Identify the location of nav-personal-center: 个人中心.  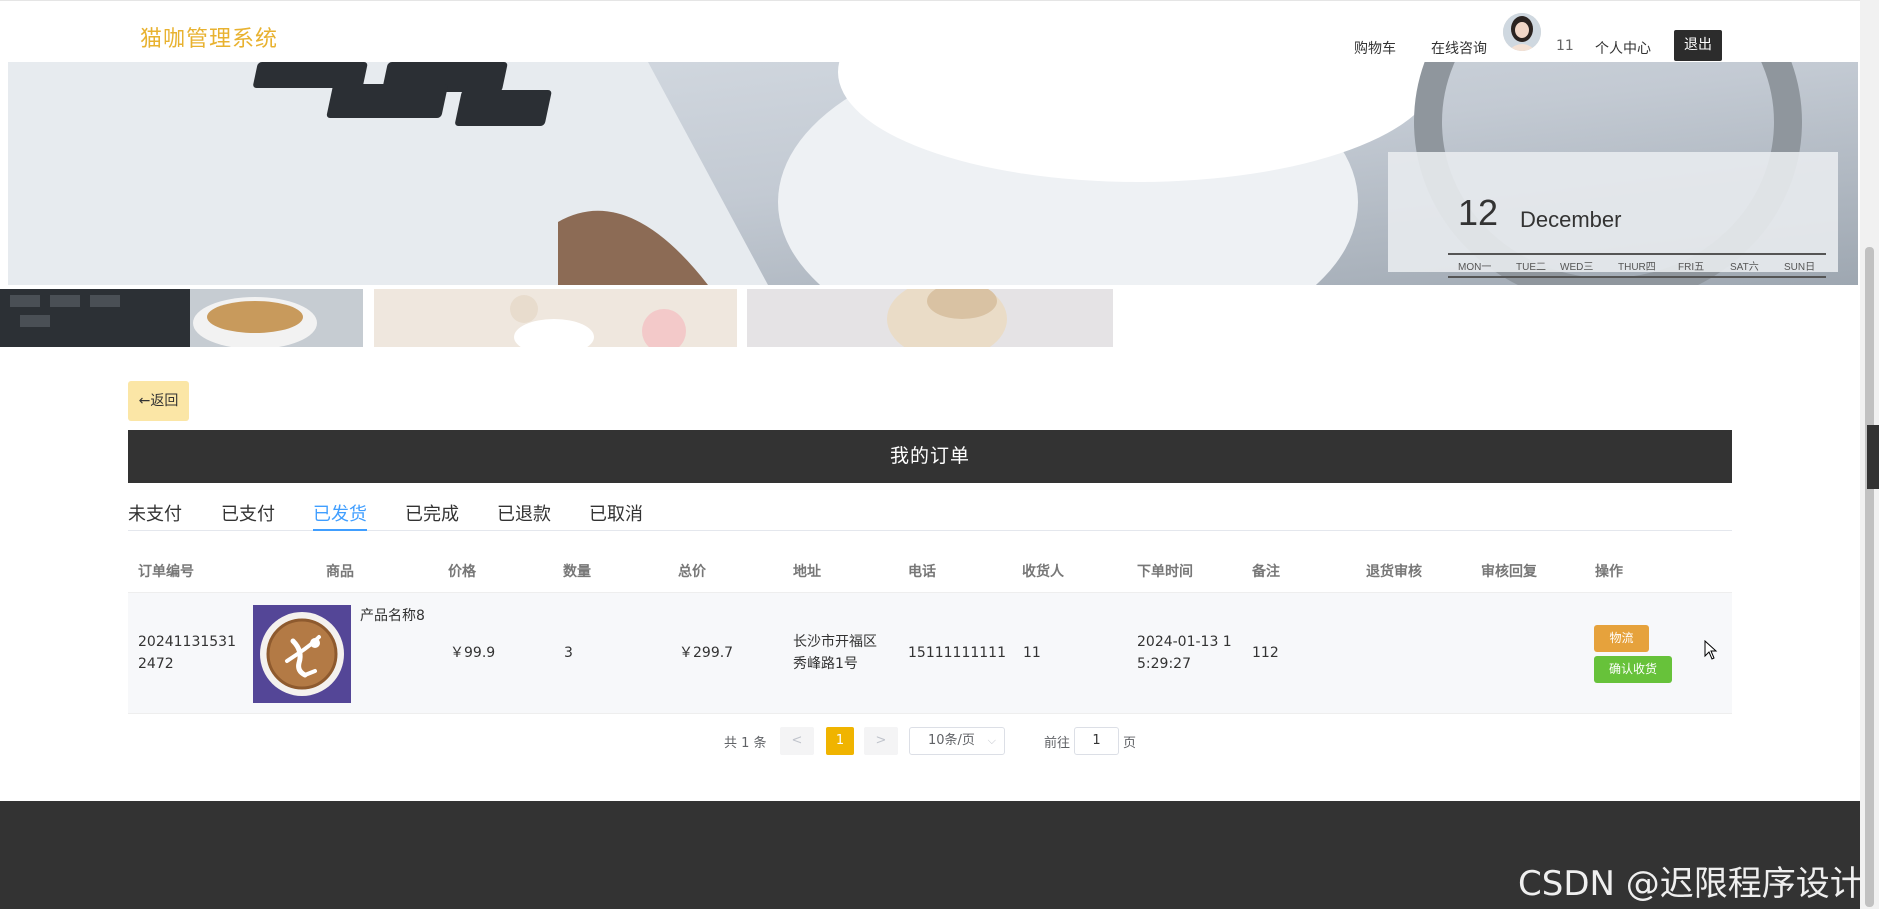
(1623, 48).